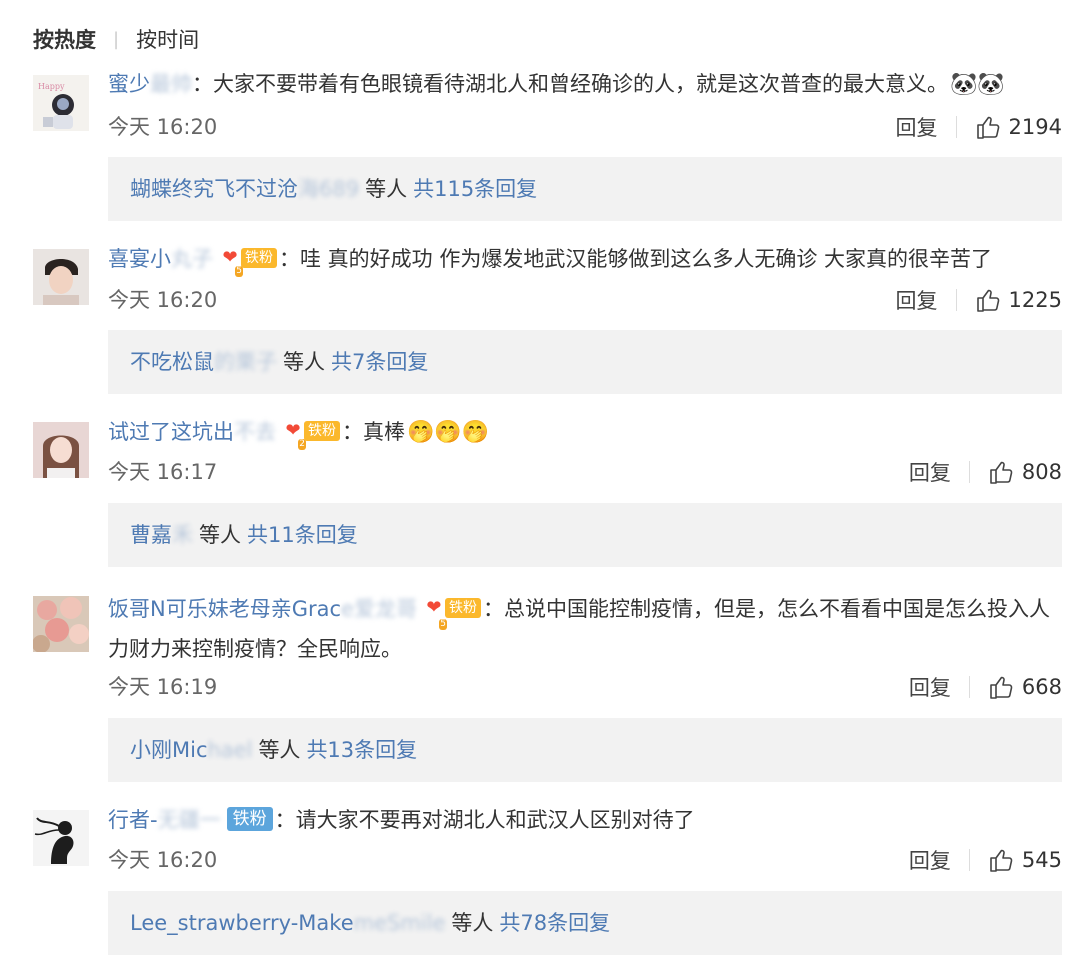 Image resolution: width=1080 pixels, height=964 pixels. I want to click on sort-bar: 按热度 | 按时间, so click(116, 39).